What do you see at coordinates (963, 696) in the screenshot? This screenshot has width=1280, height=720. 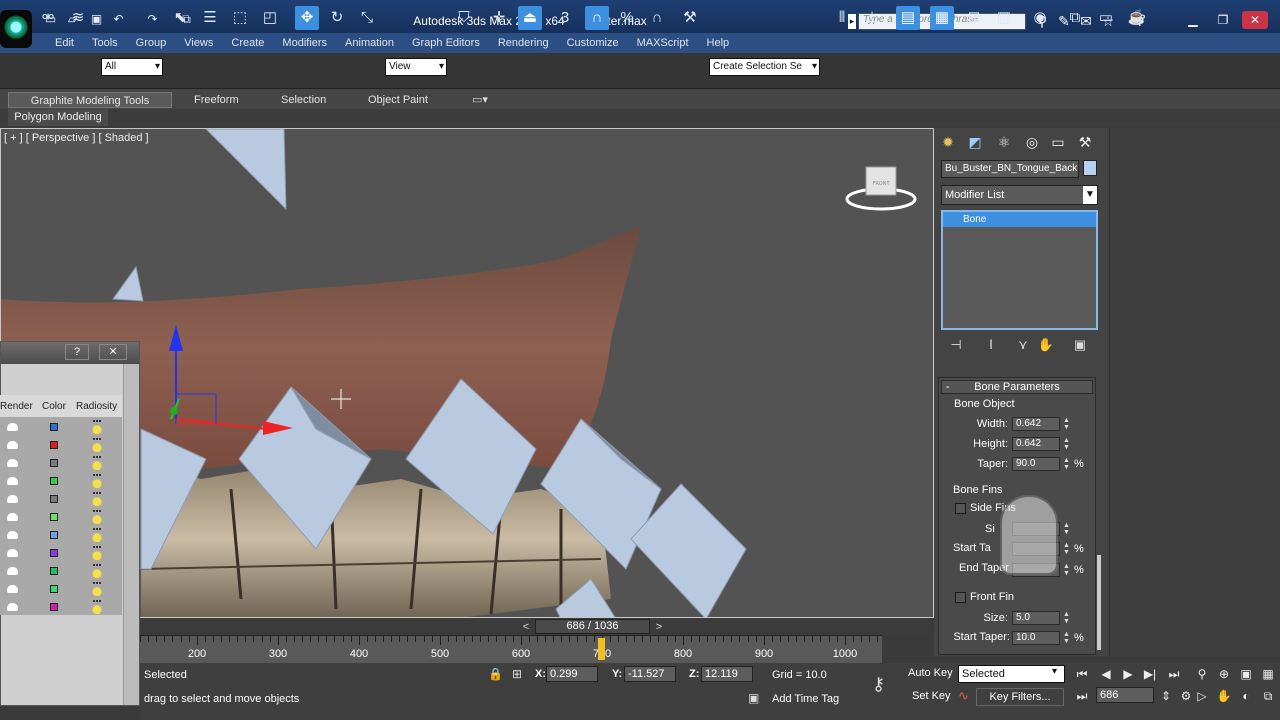 I see `key-mode-curve-icon: ∿` at bounding box center [963, 696].